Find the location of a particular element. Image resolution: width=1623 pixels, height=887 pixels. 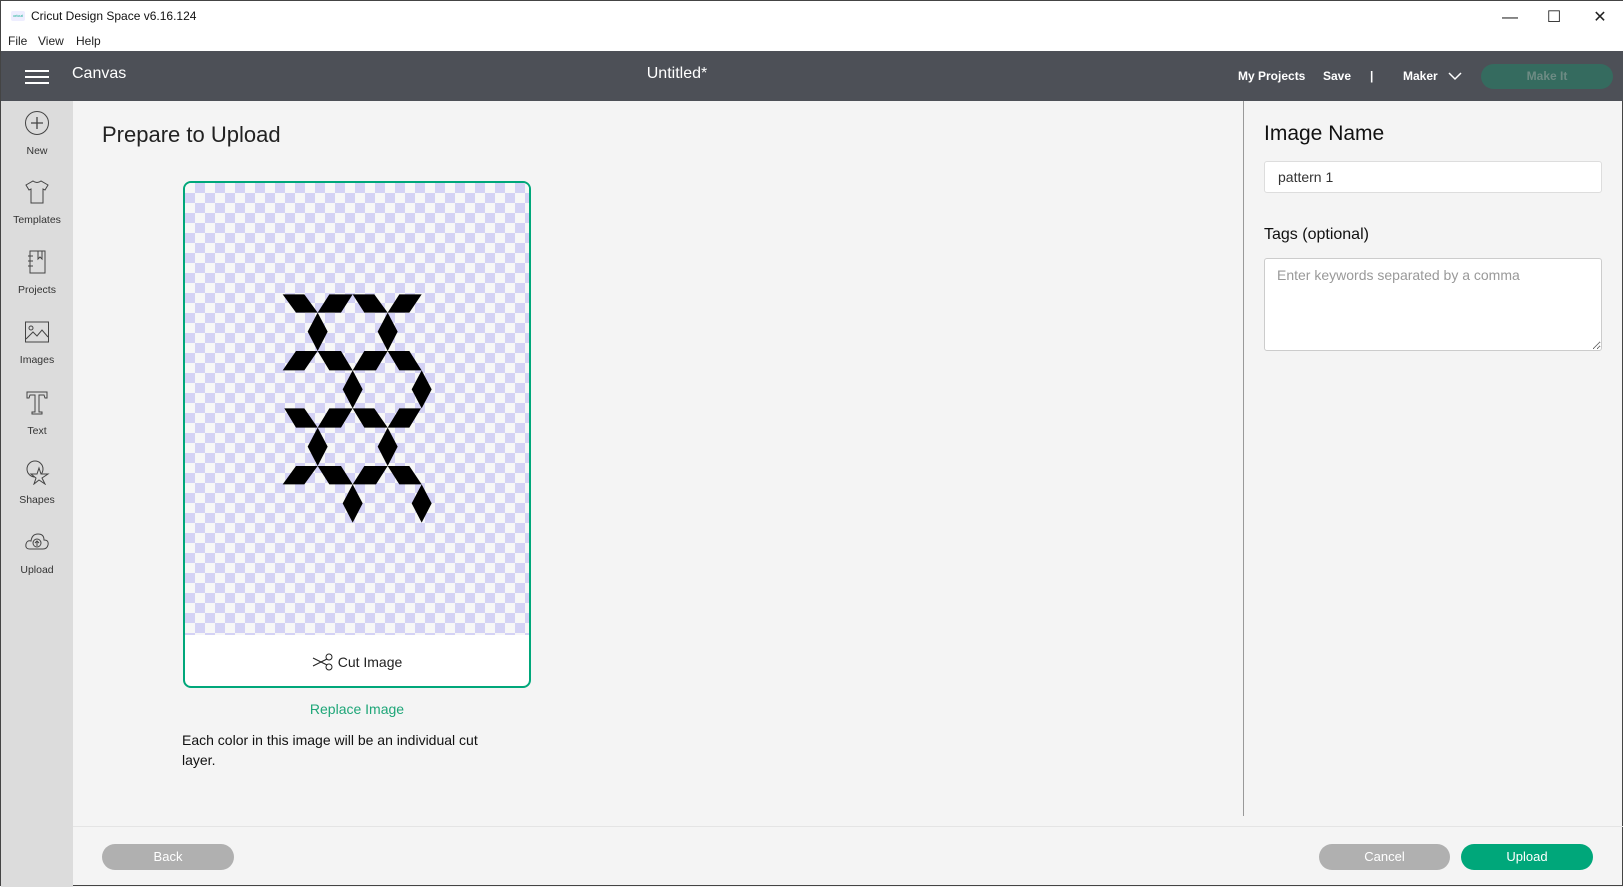

sidebar-item-shapes: Shapes is located at coordinates (37, 482).